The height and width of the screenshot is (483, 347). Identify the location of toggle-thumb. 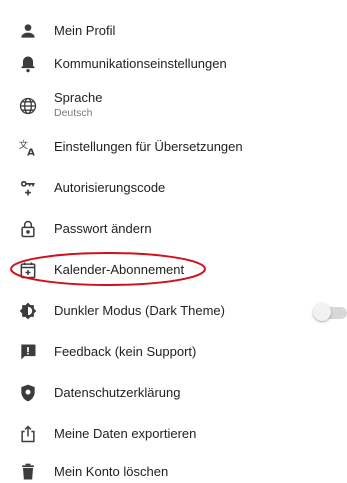
(322, 312).